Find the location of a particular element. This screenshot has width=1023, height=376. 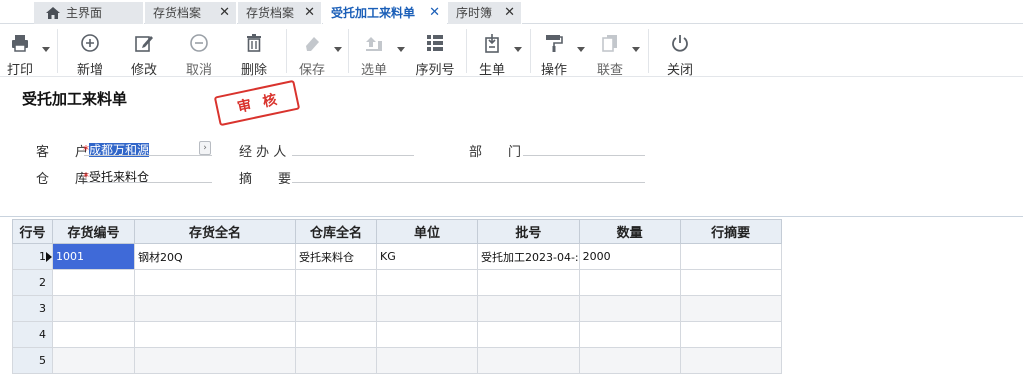

tab-home: 主界面 is located at coordinates (89, 13).